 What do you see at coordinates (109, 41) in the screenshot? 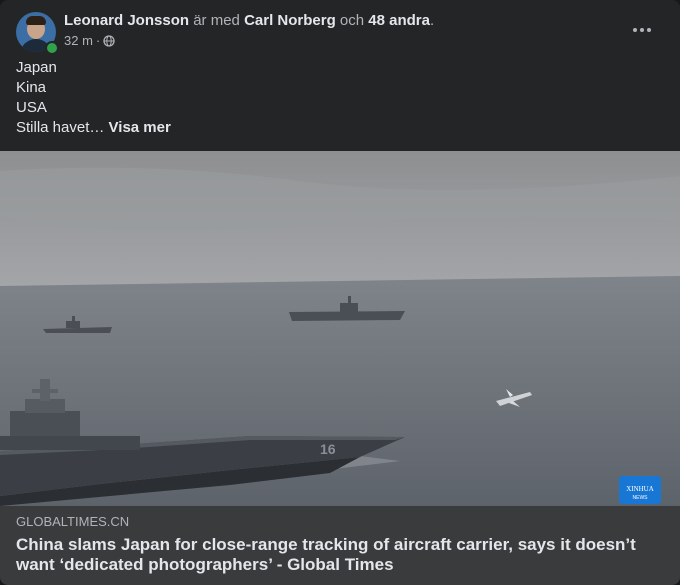
I see `globe-icon` at bounding box center [109, 41].